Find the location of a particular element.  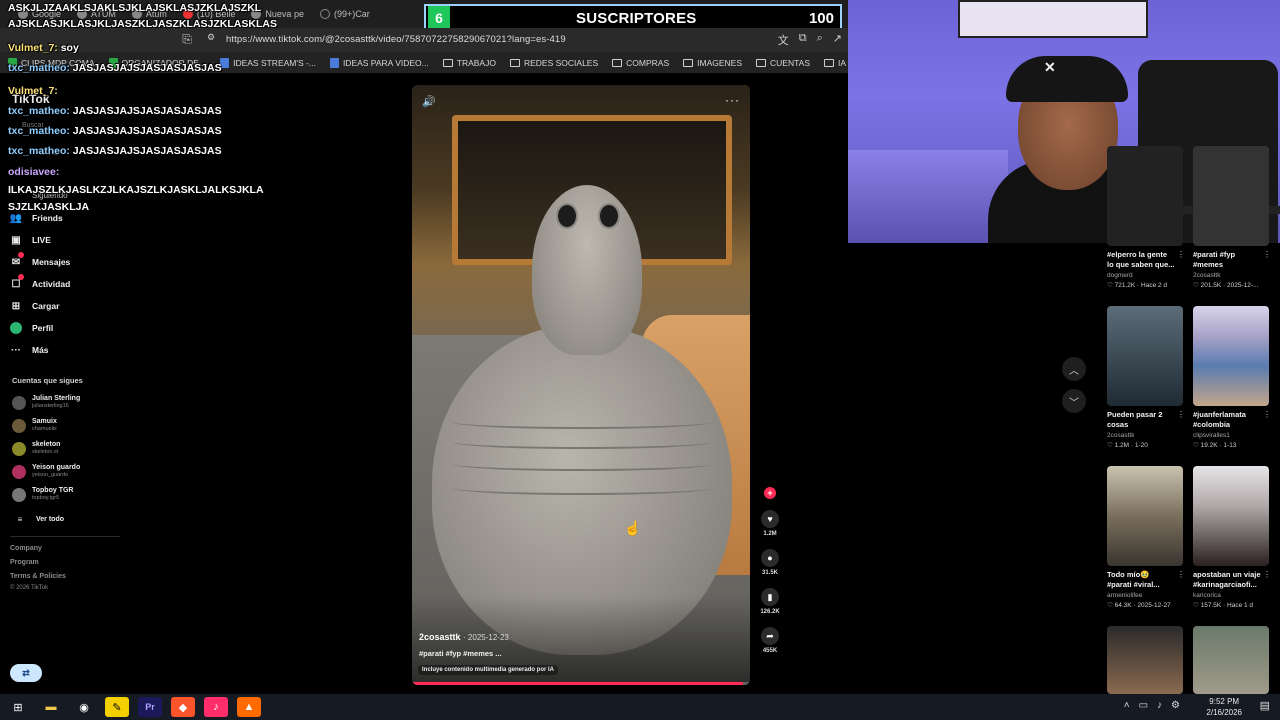

following-account: Topboy TGR topboy.tgr5 is located at coordinates (42, 494).